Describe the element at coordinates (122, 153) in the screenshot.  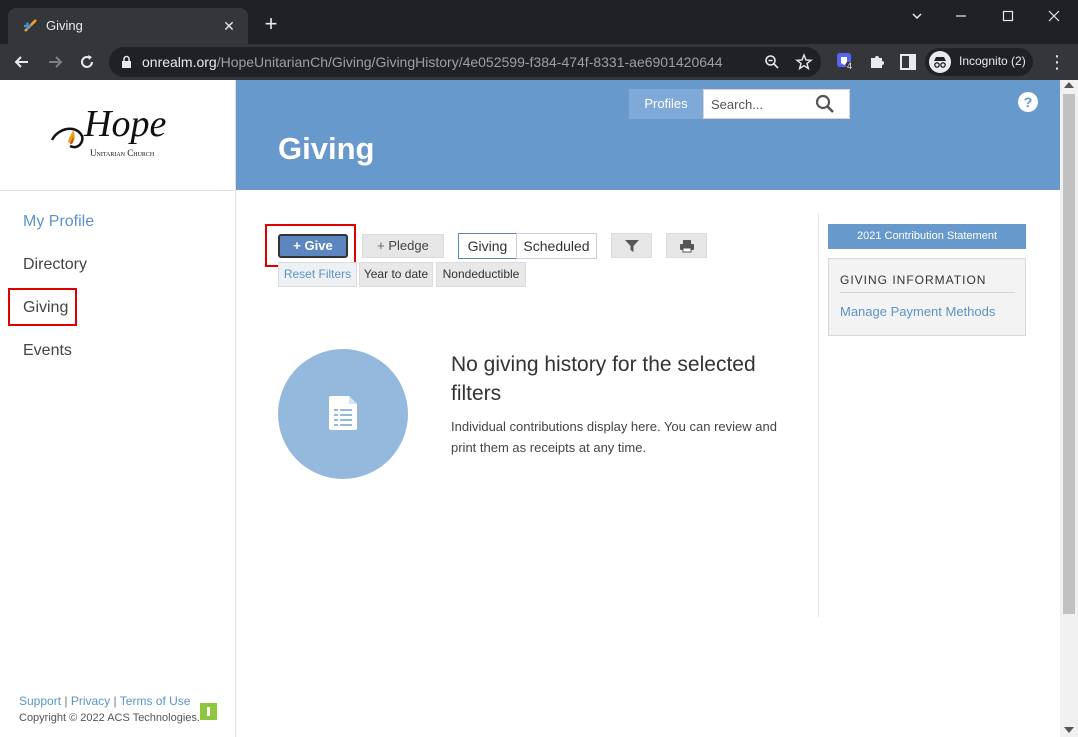
I see `logo-subtitle: Unitarian Church` at that location.